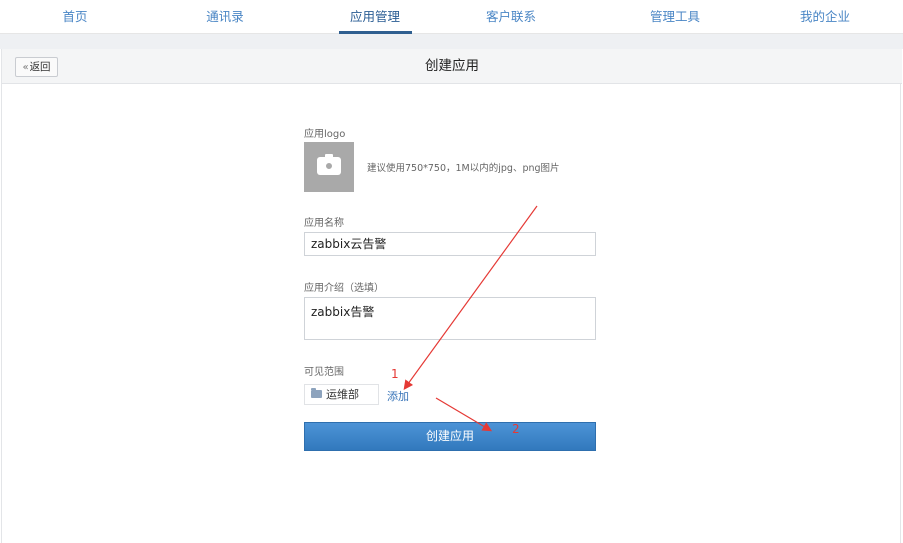  I want to click on camera-icon, so click(329, 164).